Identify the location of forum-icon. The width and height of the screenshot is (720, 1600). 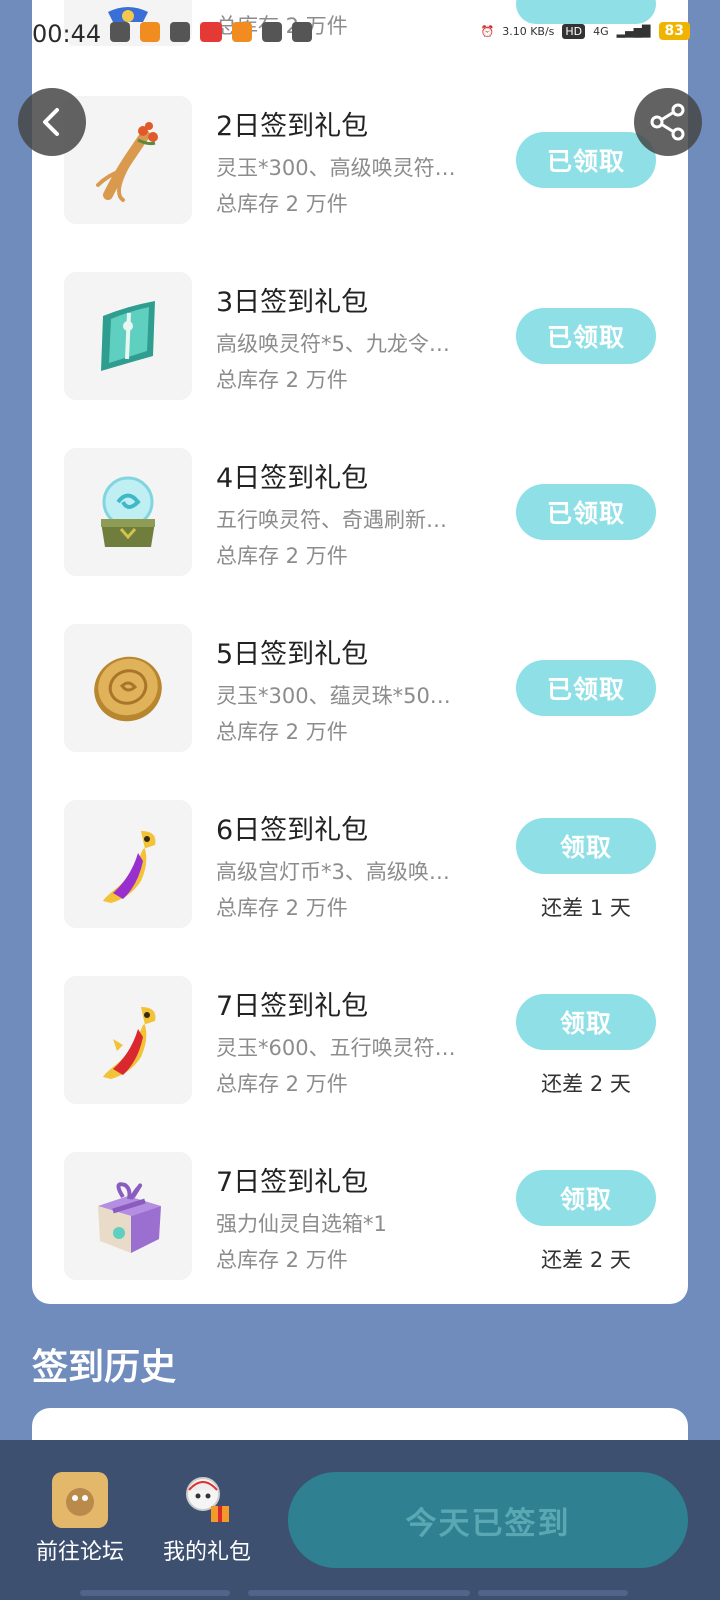
(80, 1500).